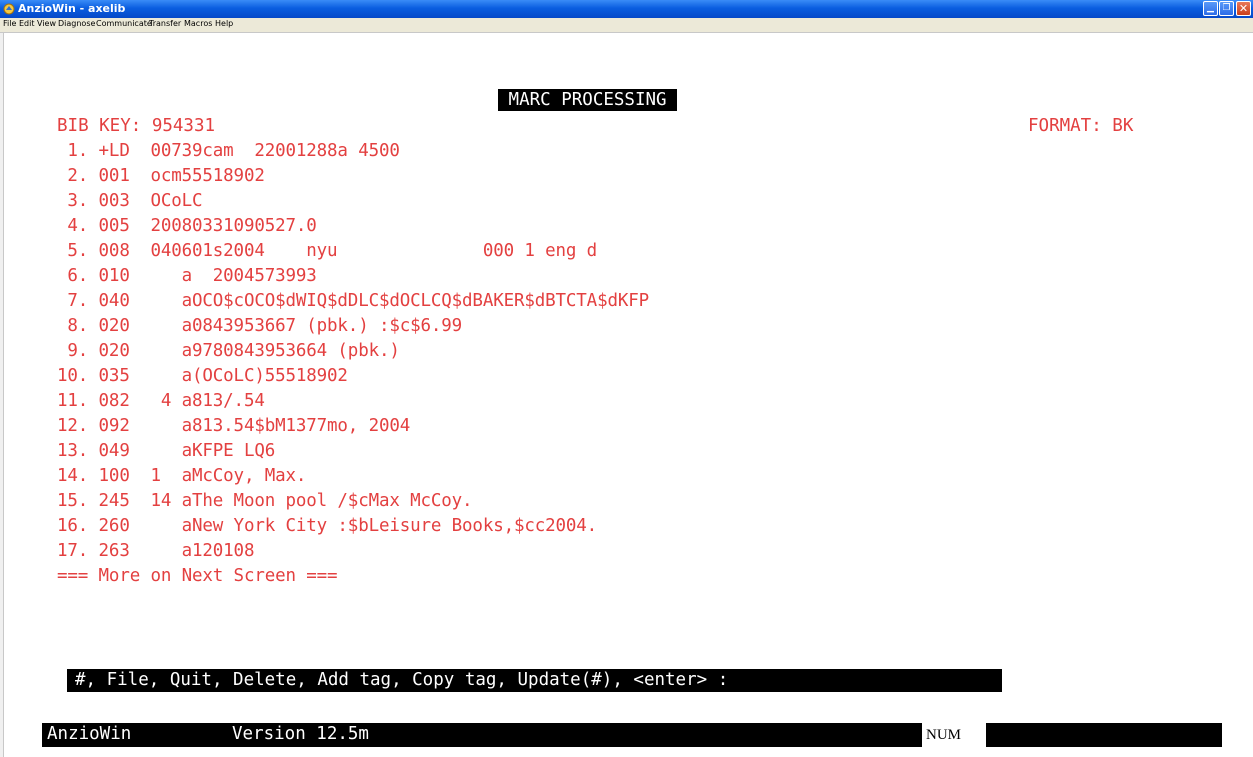 Image resolution: width=1253 pixels, height=757 pixels. I want to click on minimize-icon: ▁, so click(1210, 8).